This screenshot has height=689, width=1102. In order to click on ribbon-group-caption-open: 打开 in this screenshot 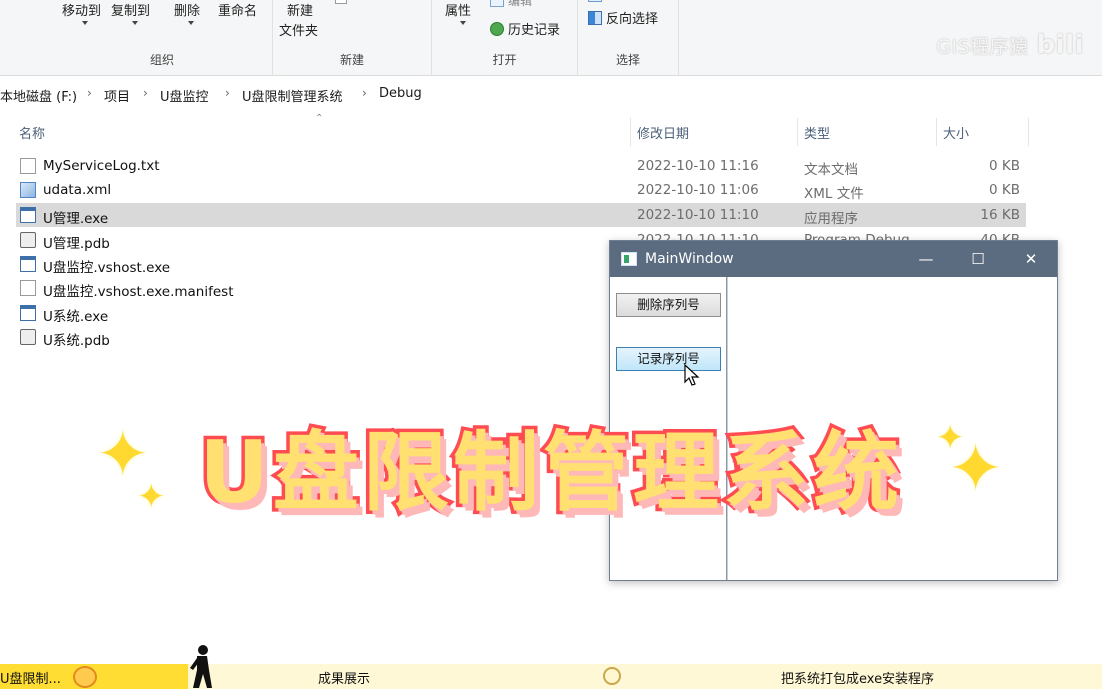, I will do `click(504, 60)`.